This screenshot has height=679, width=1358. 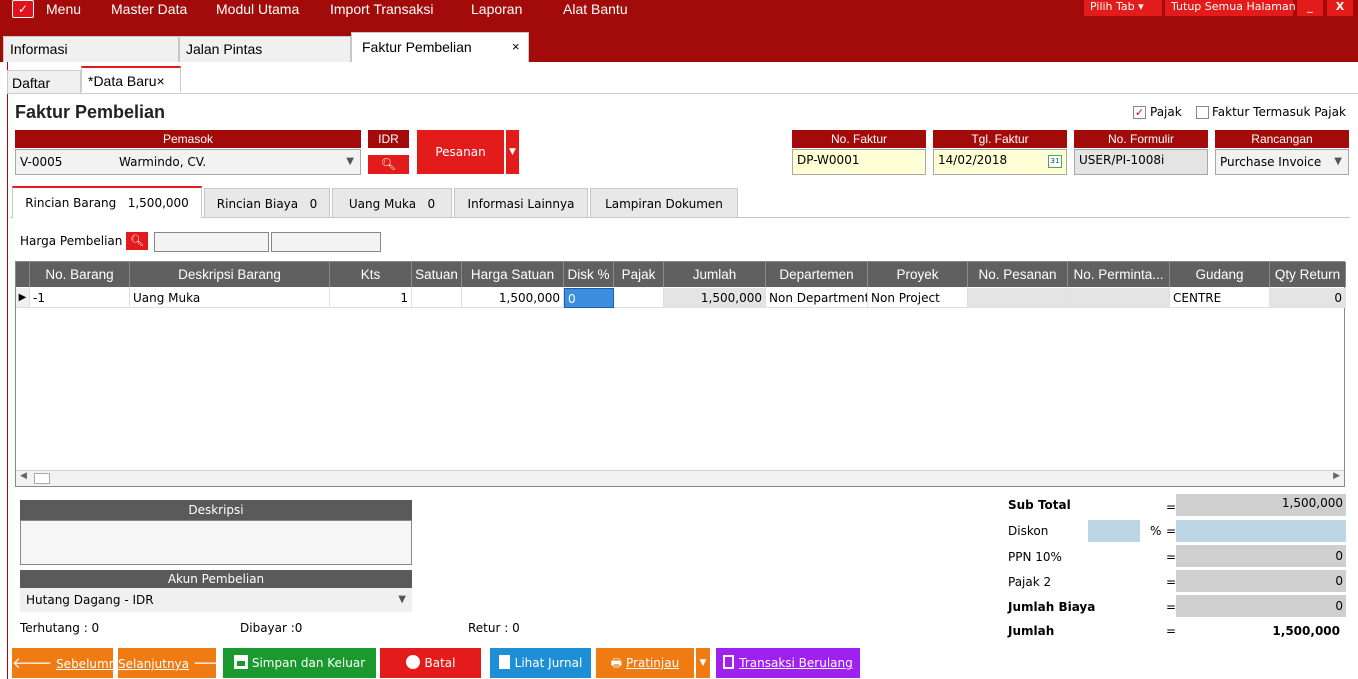 I want to click on col-harga-satuan: Harga Satuan, so click(x=513, y=274).